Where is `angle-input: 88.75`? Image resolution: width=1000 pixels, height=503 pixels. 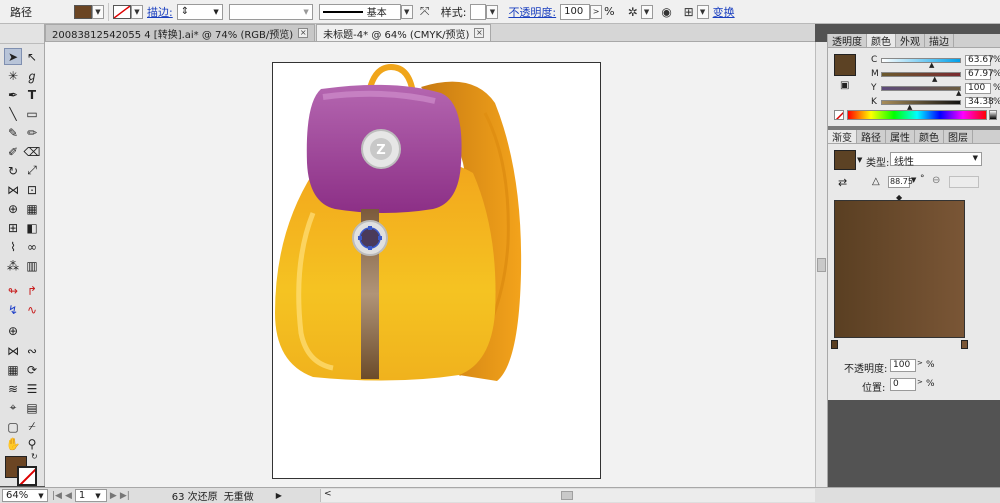
angle-input: 88.75 is located at coordinates (900, 182).